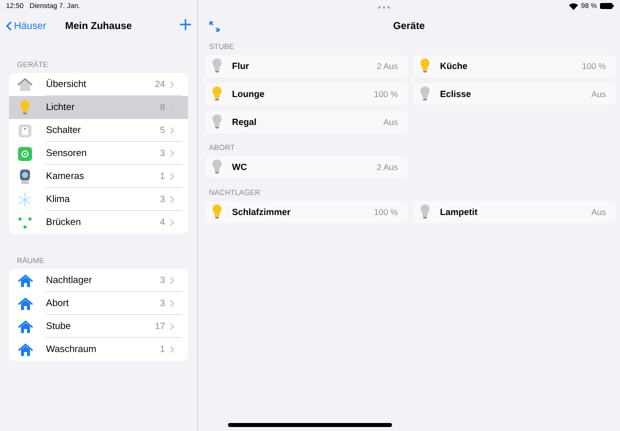 Image resolution: width=620 pixels, height=431 pixels. Describe the element at coordinates (409, 26) in the screenshot. I see `page-title: Geräte` at that location.